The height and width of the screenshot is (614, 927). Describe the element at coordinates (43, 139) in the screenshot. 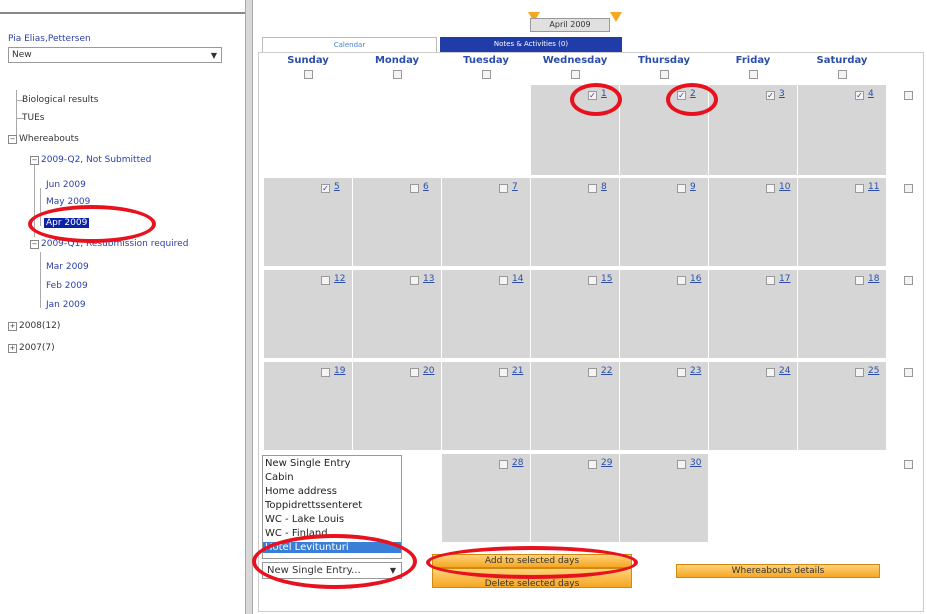

I see `tree-item-whereabouts: − Whereabouts` at that location.